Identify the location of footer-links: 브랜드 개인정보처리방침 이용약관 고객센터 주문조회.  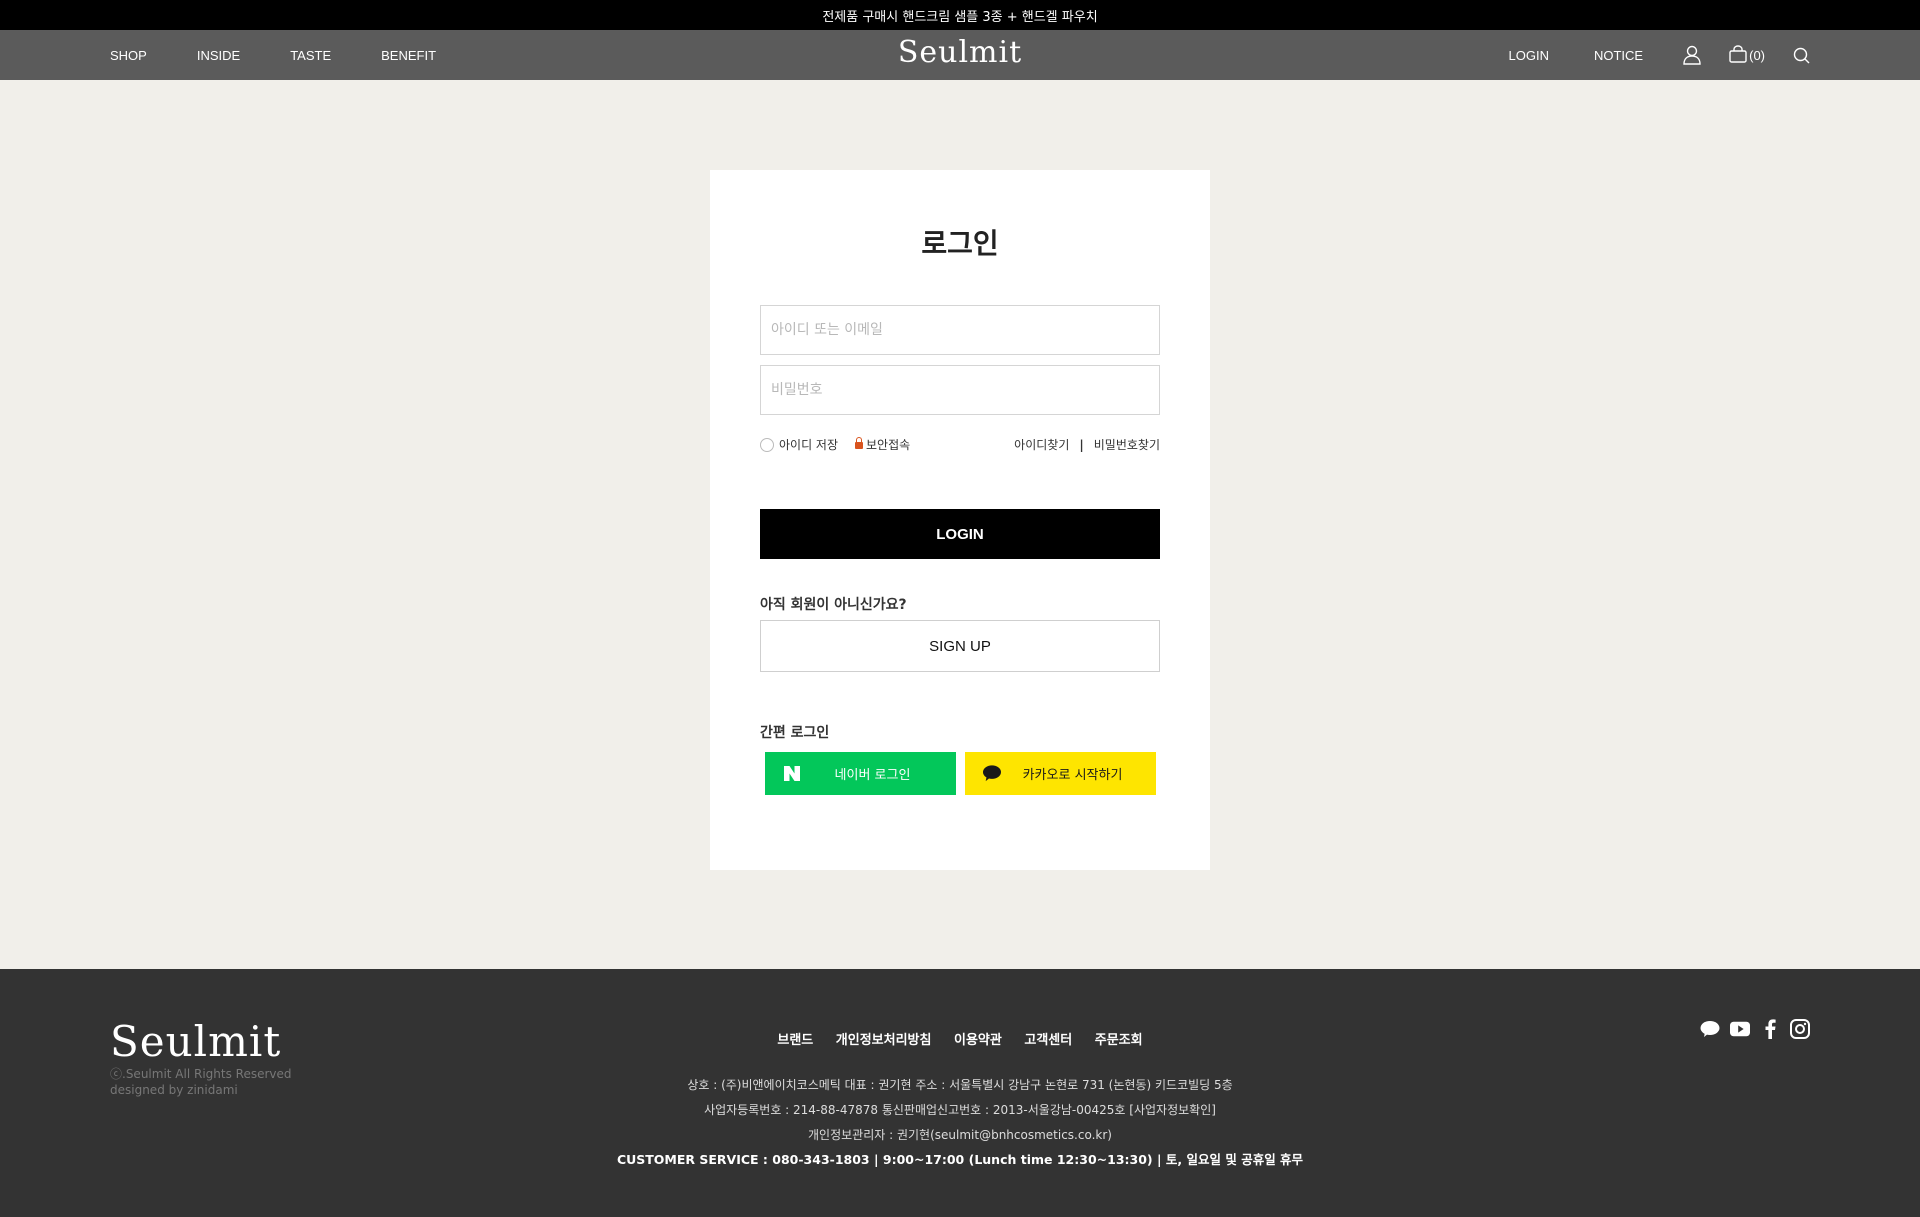
(960, 1038).